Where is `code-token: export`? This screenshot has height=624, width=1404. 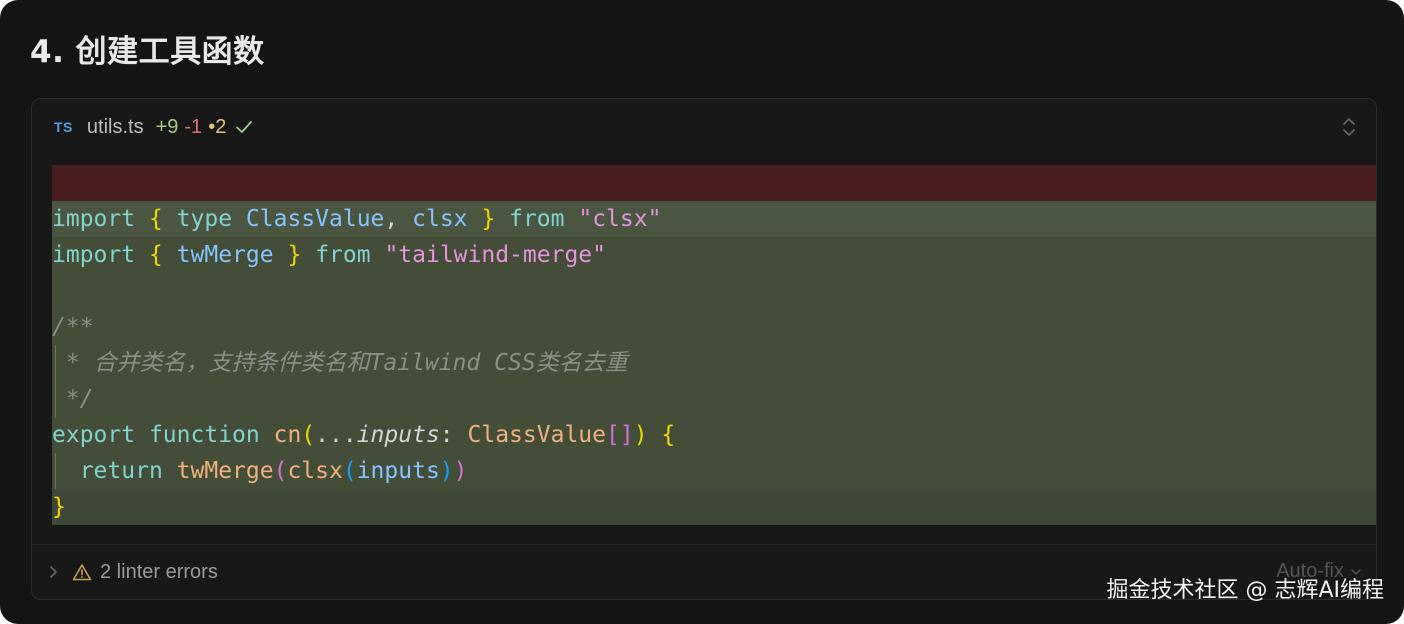 code-token: export is located at coordinates (94, 435).